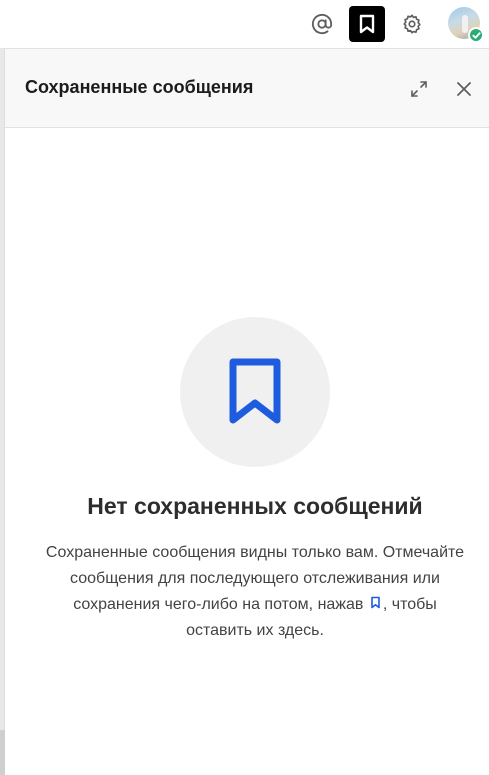 The height and width of the screenshot is (775, 489). I want to click on gear-icon, so click(412, 24).